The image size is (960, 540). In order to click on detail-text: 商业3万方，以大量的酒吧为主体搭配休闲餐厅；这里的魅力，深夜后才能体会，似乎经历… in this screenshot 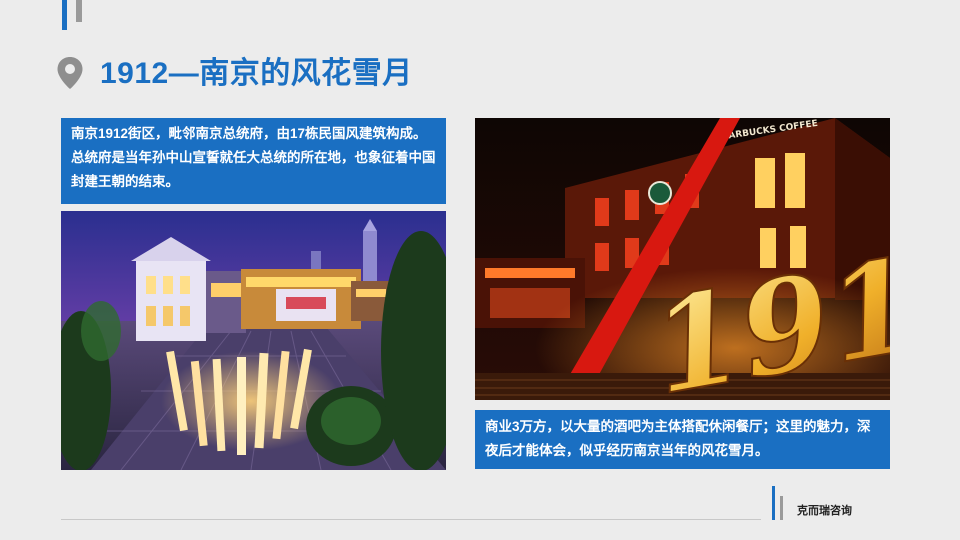, I will do `click(678, 438)`.